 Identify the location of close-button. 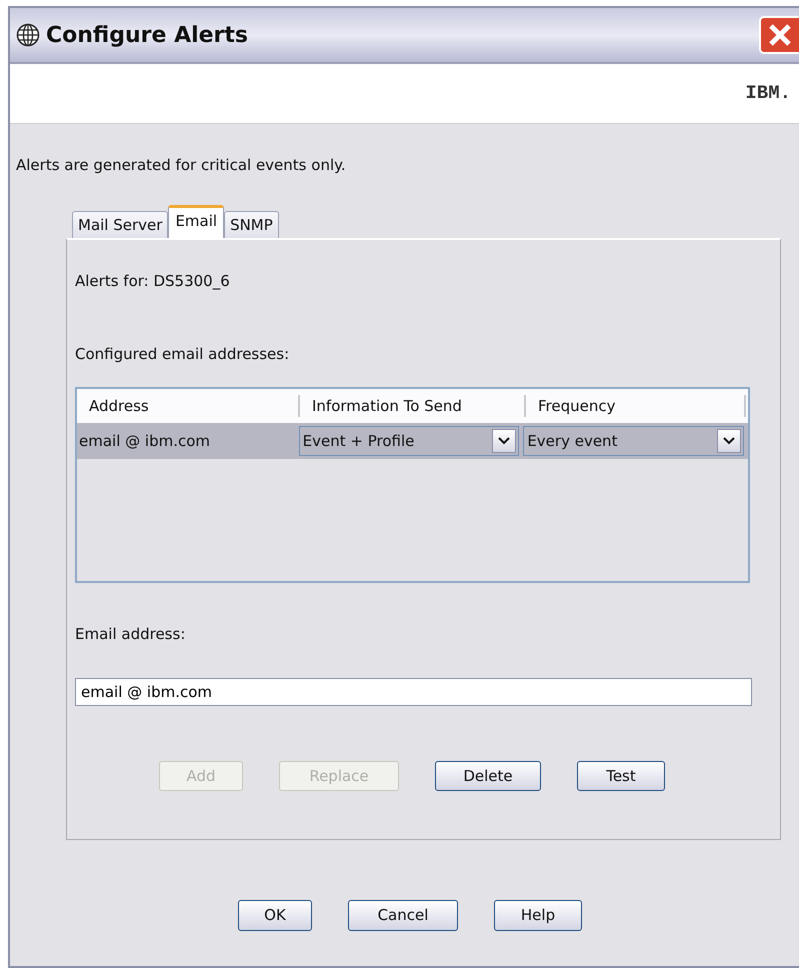
(779, 35).